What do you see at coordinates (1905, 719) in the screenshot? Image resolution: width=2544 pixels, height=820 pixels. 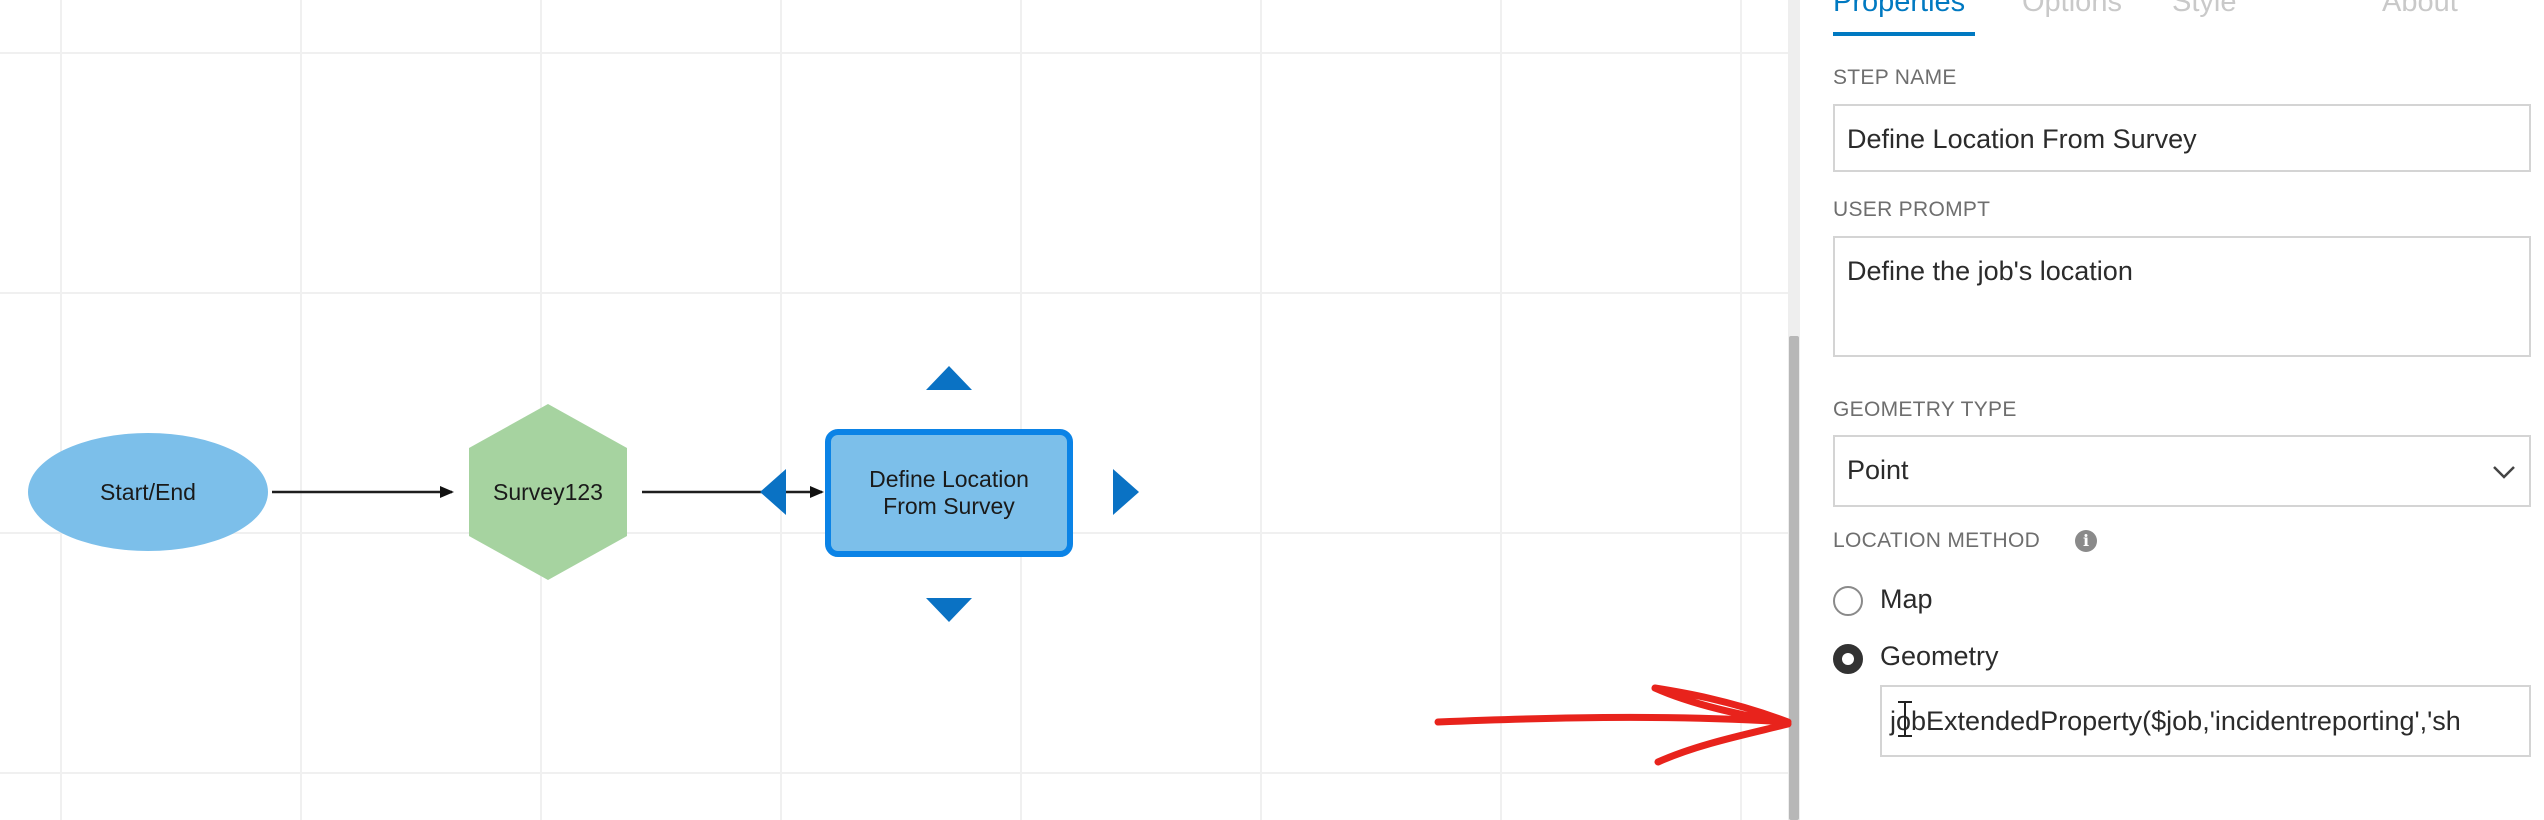 I see `text-cursor-icon` at bounding box center [1905, 719].